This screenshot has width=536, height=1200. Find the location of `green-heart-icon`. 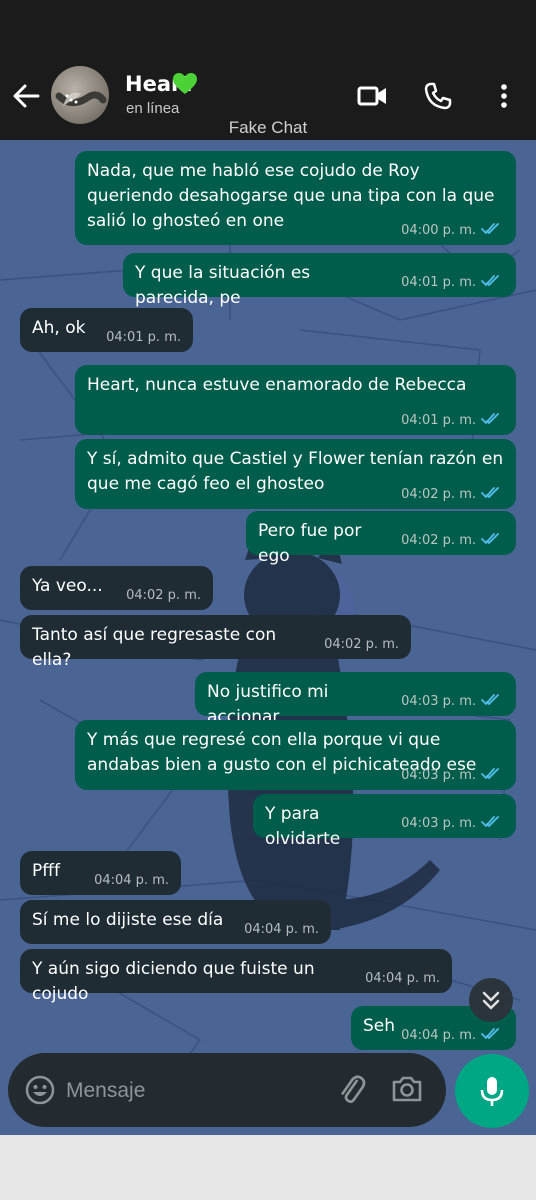

green-heart-icon is located at coordinates (185, 83).